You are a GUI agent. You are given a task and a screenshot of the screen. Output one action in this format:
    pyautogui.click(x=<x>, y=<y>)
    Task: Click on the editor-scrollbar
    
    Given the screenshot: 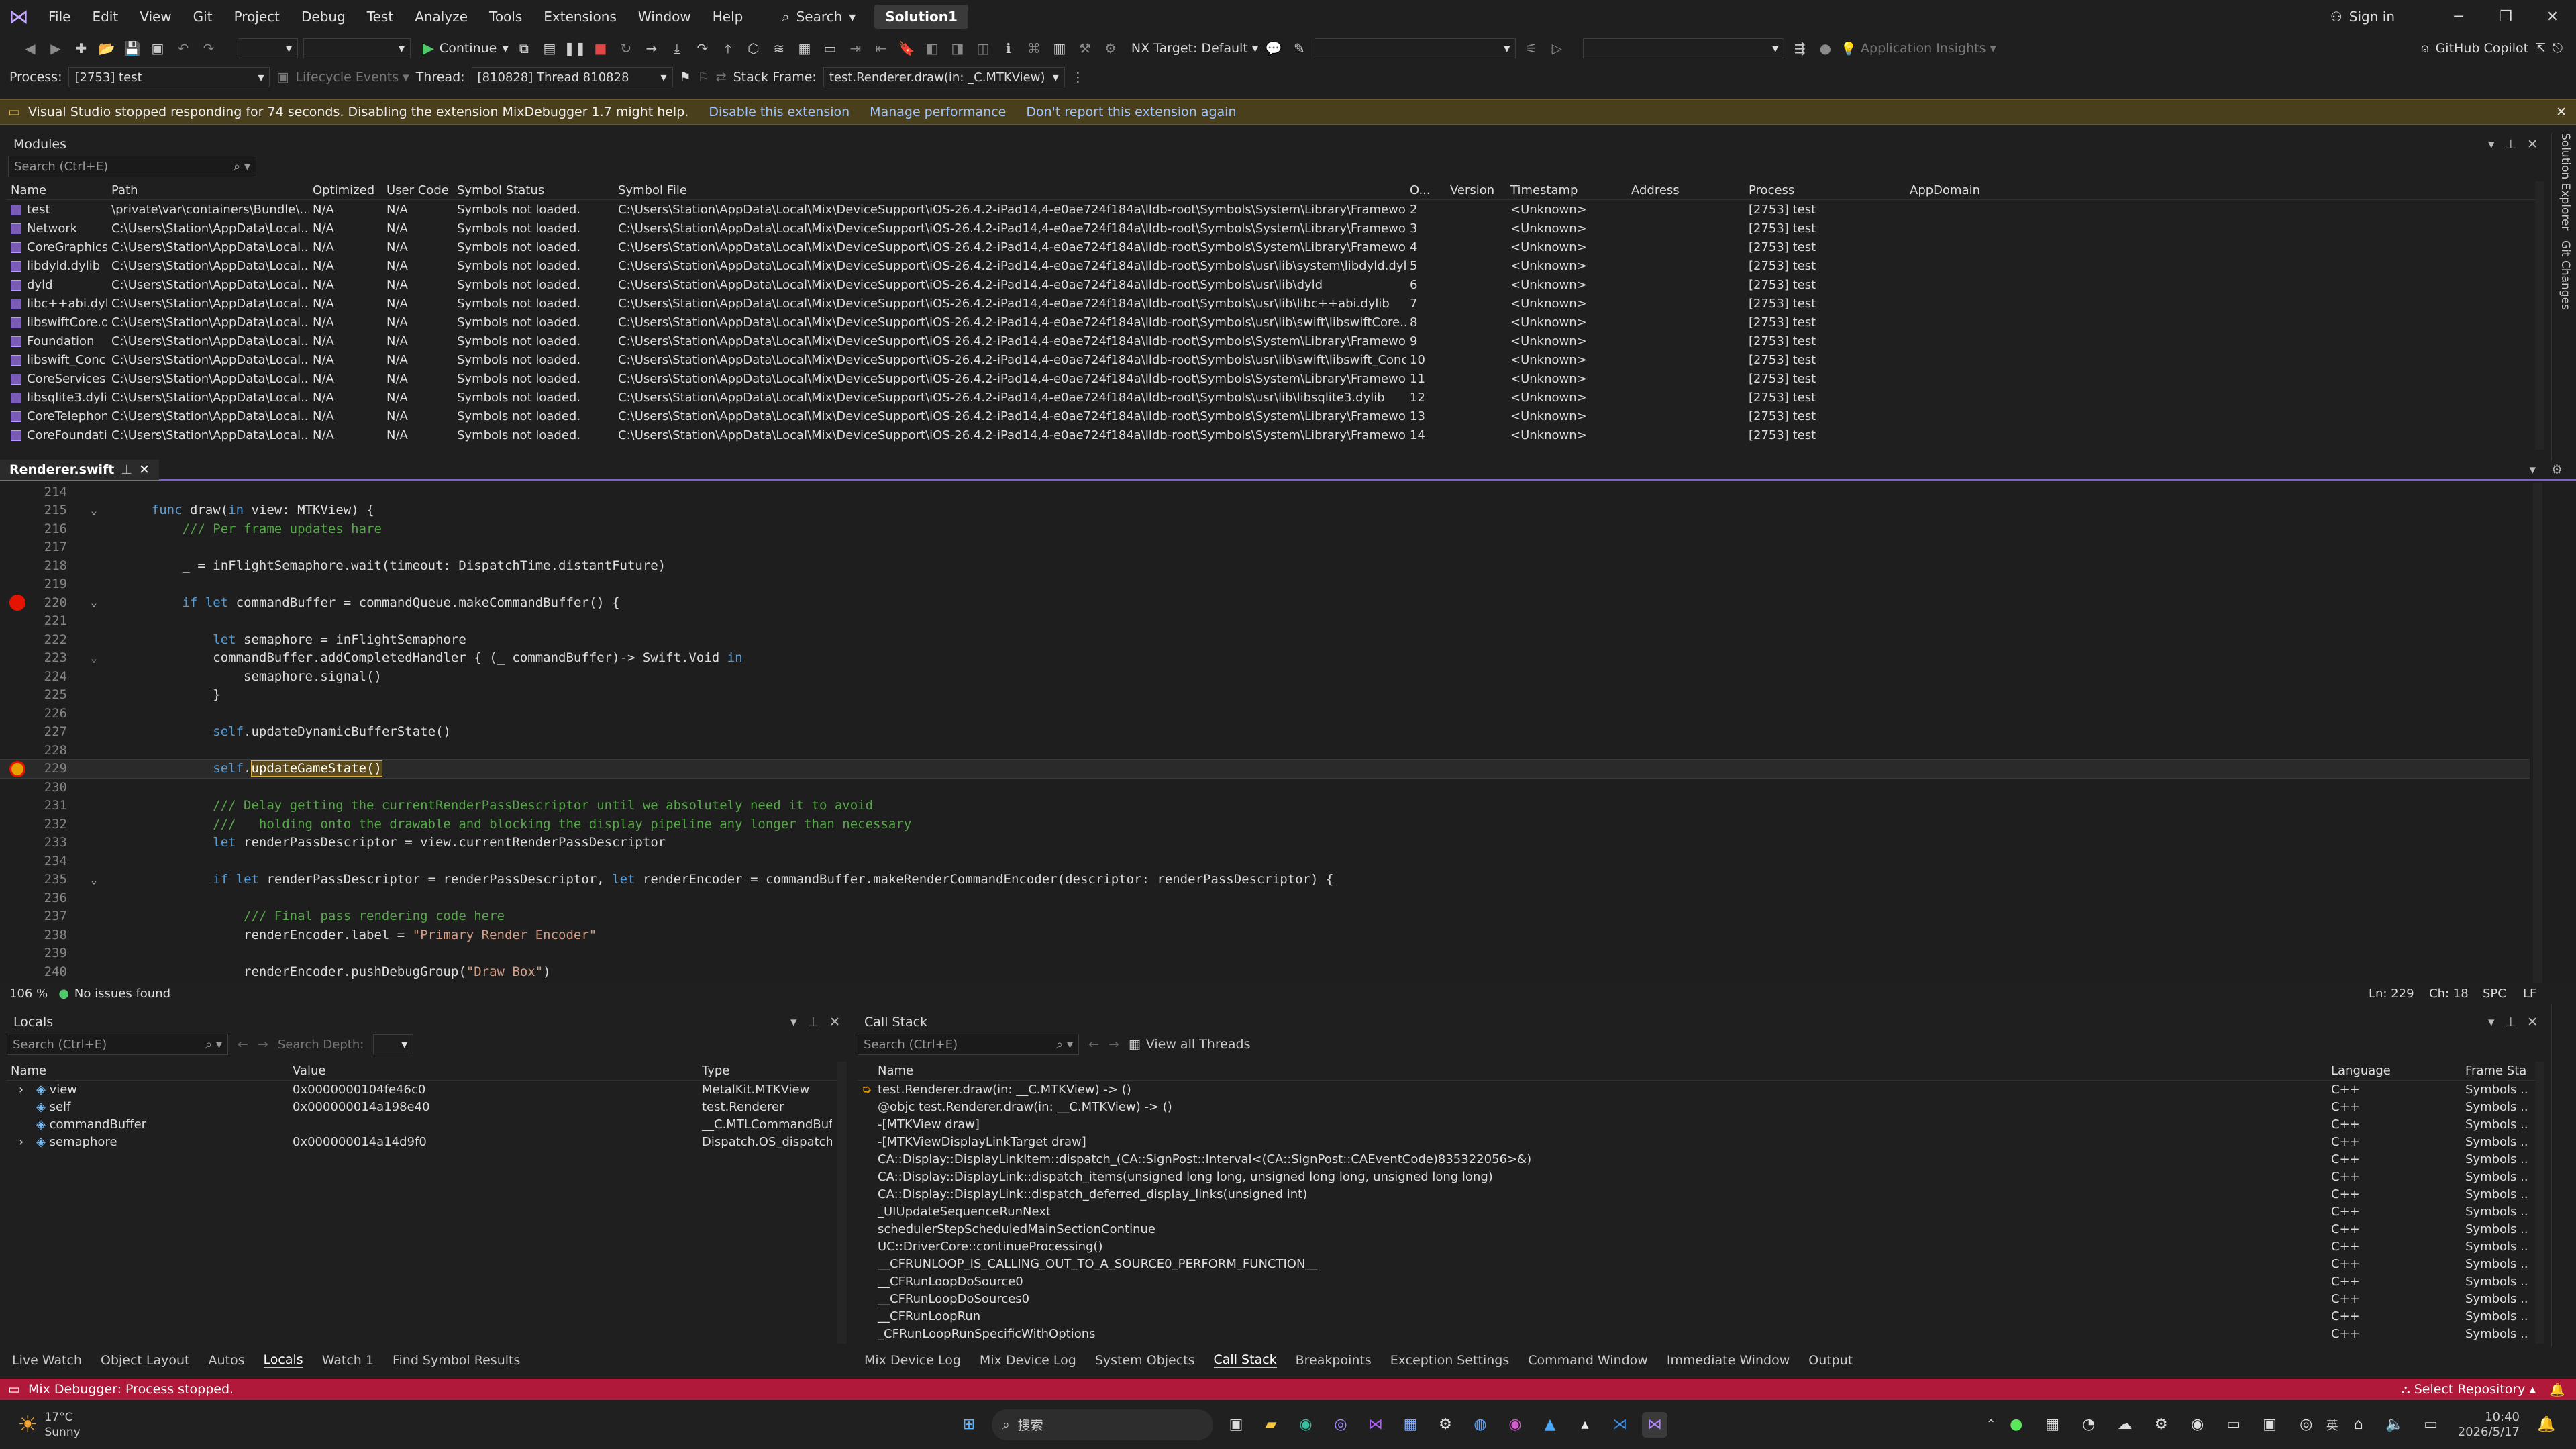 What is the action you would take?
    pyautogui.click(x=2537, y=733)
    